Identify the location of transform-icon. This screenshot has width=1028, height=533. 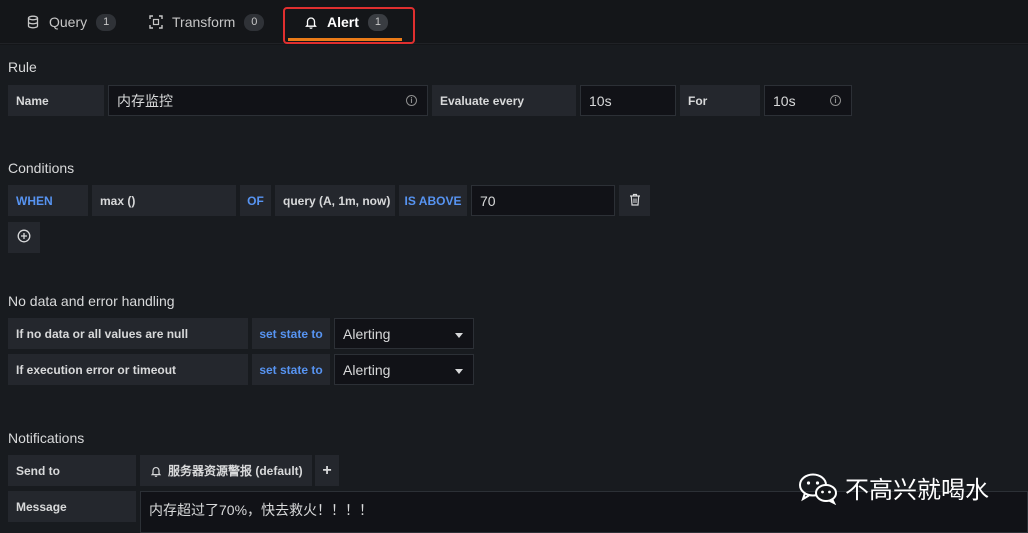
(156, 22).